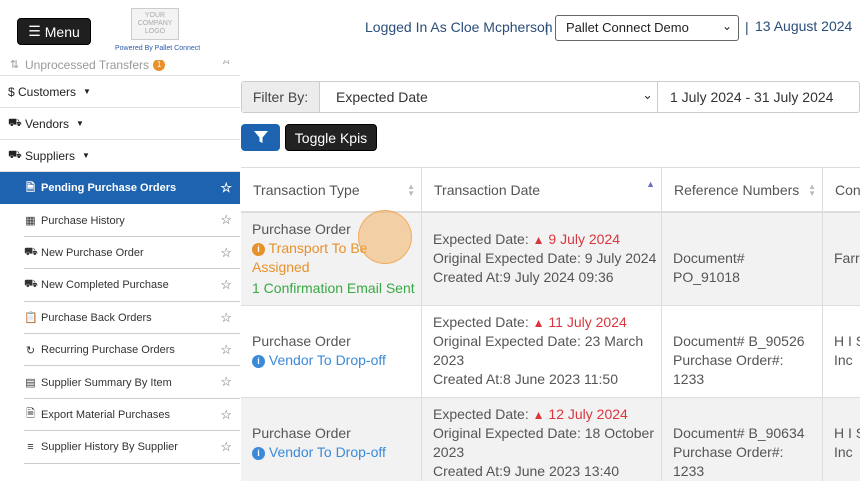 Image resolution: width=860 pixels, height=481 pixels. Describe the element at coordinates (306, 190) in the screenshot. I see `column-header-label: Transaction Type` at that location.